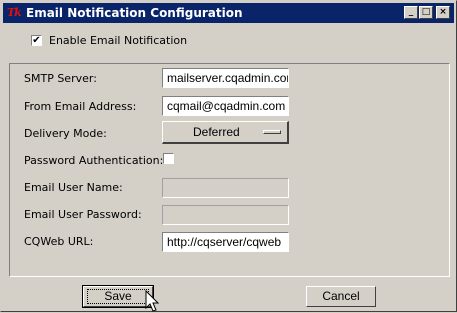 This screenshot has height=313, width=457. Describe the element at coordinates (118, 40) in the screenshot. I see `enable-email-label: Enable Email Notification` at that location.